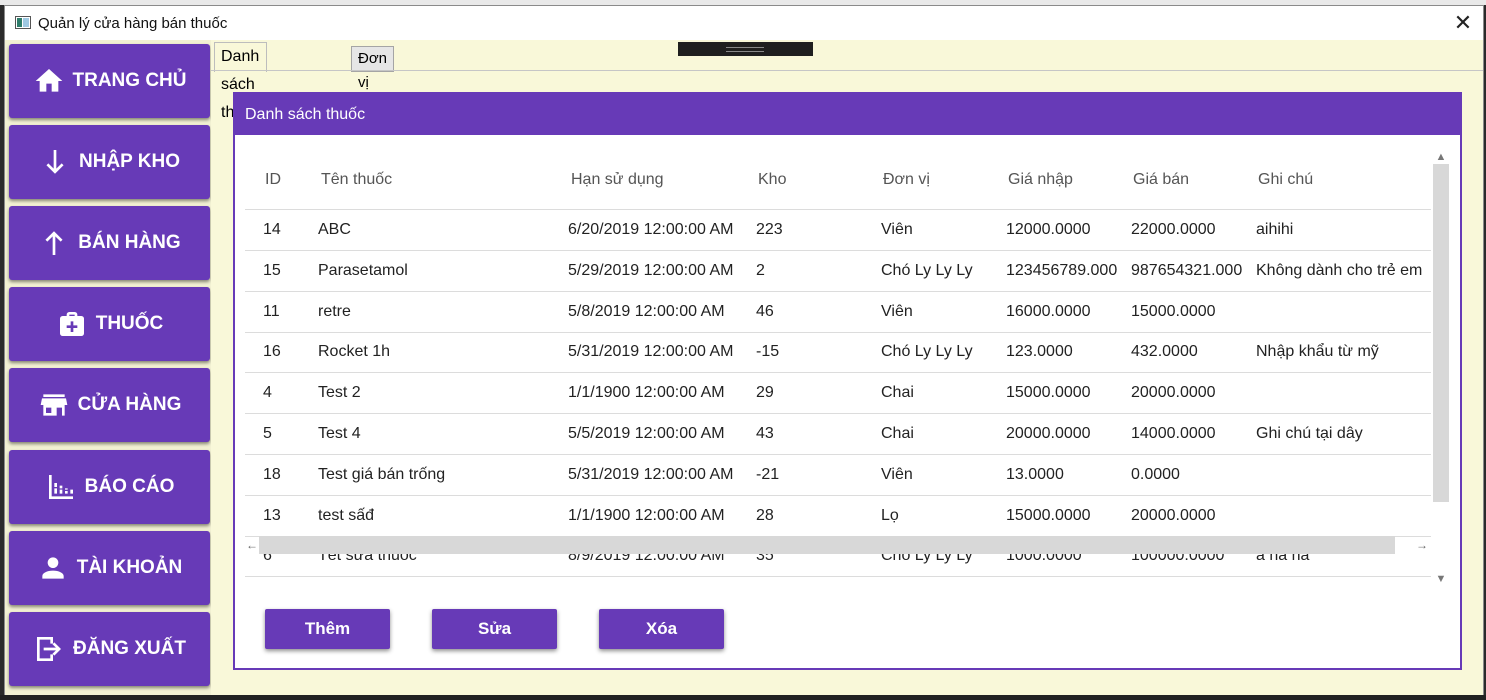 This screenshot has height=700, width=1486. I want to click on cell-unit: Lọ, so click(890, 515).